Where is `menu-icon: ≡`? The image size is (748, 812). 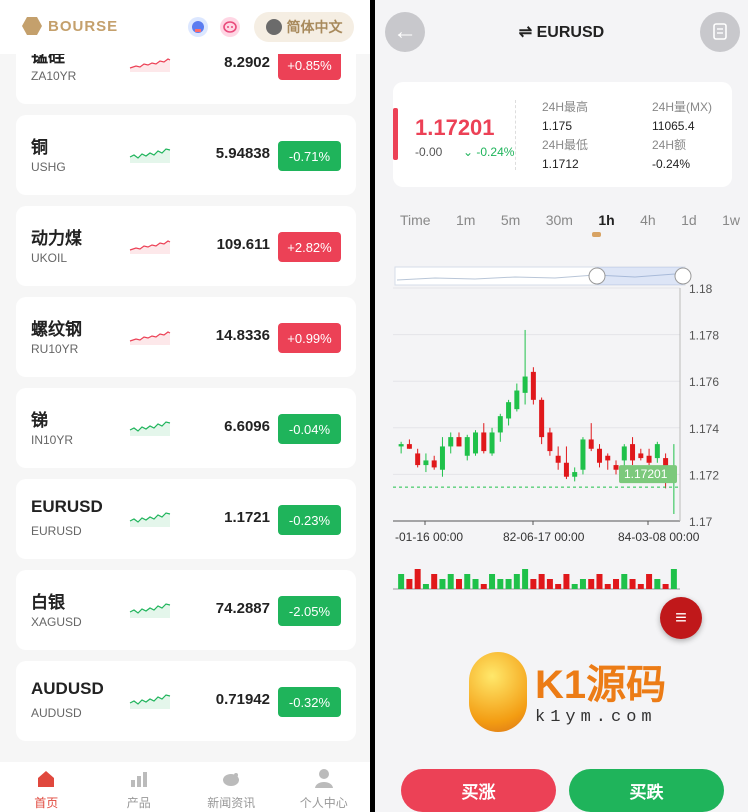
menu-icon: ≡ is located at coordinates (681, 617).